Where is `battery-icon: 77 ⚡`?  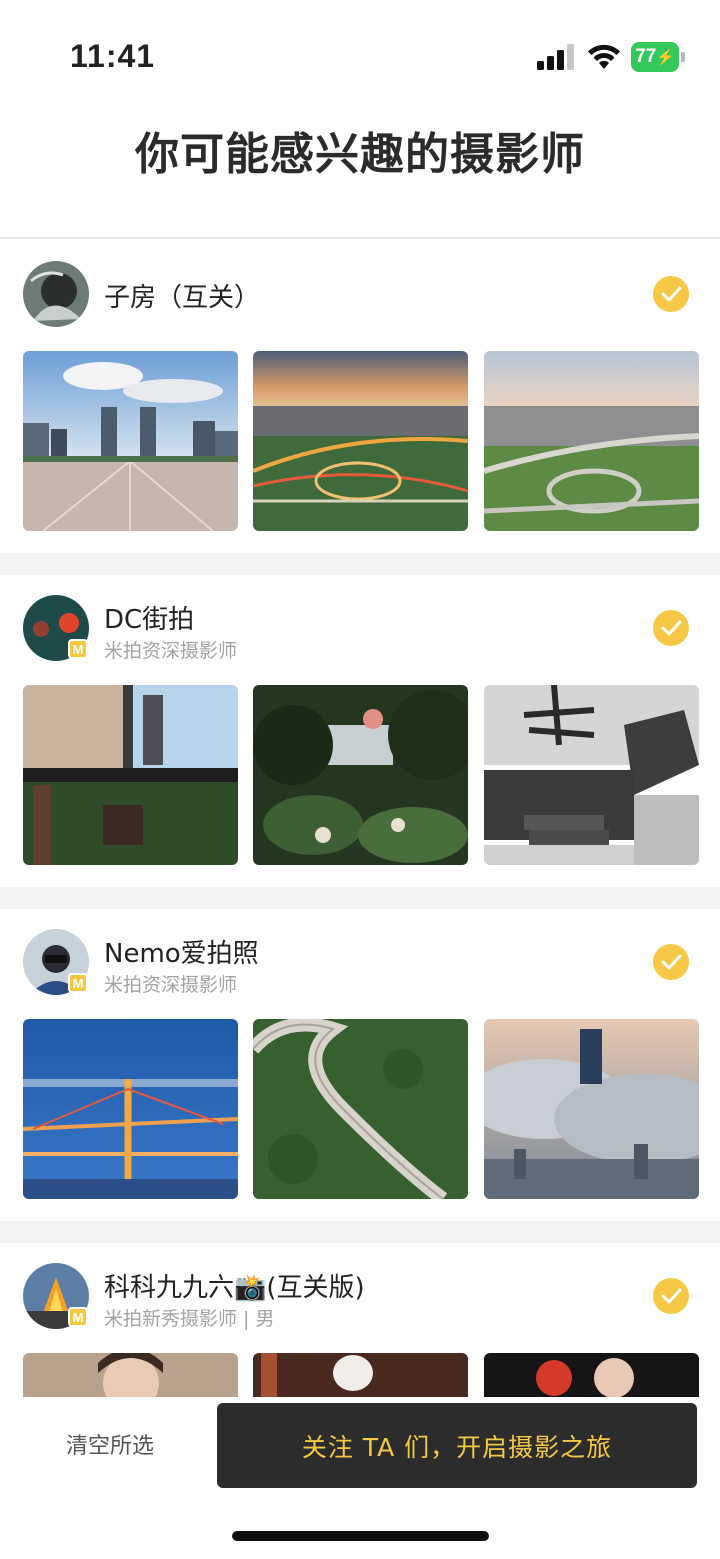 battery-icon: 77 ⚡ is located at coordinates (658, 57).